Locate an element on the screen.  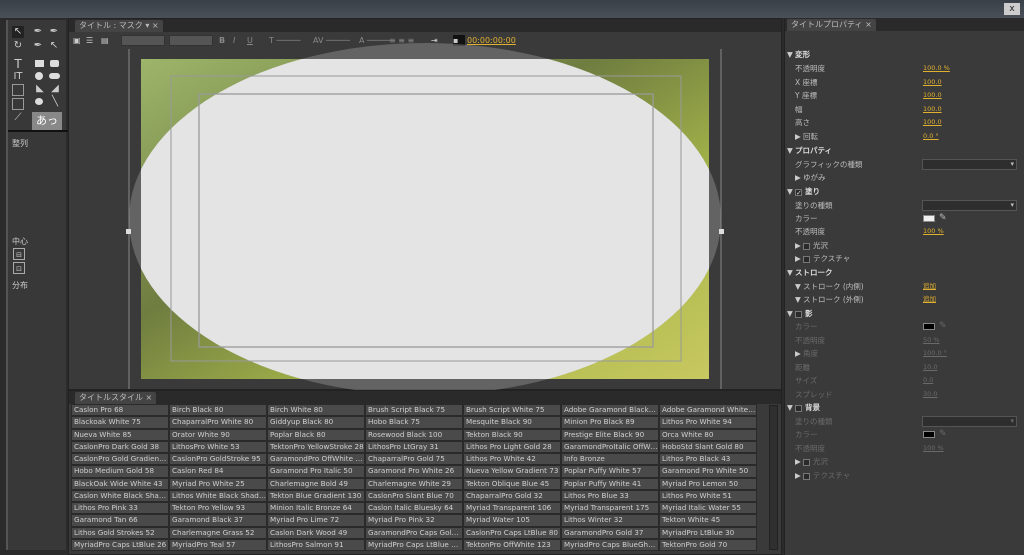
style-swatch: Brush Script White 75 is located at coordinates (512, 410).